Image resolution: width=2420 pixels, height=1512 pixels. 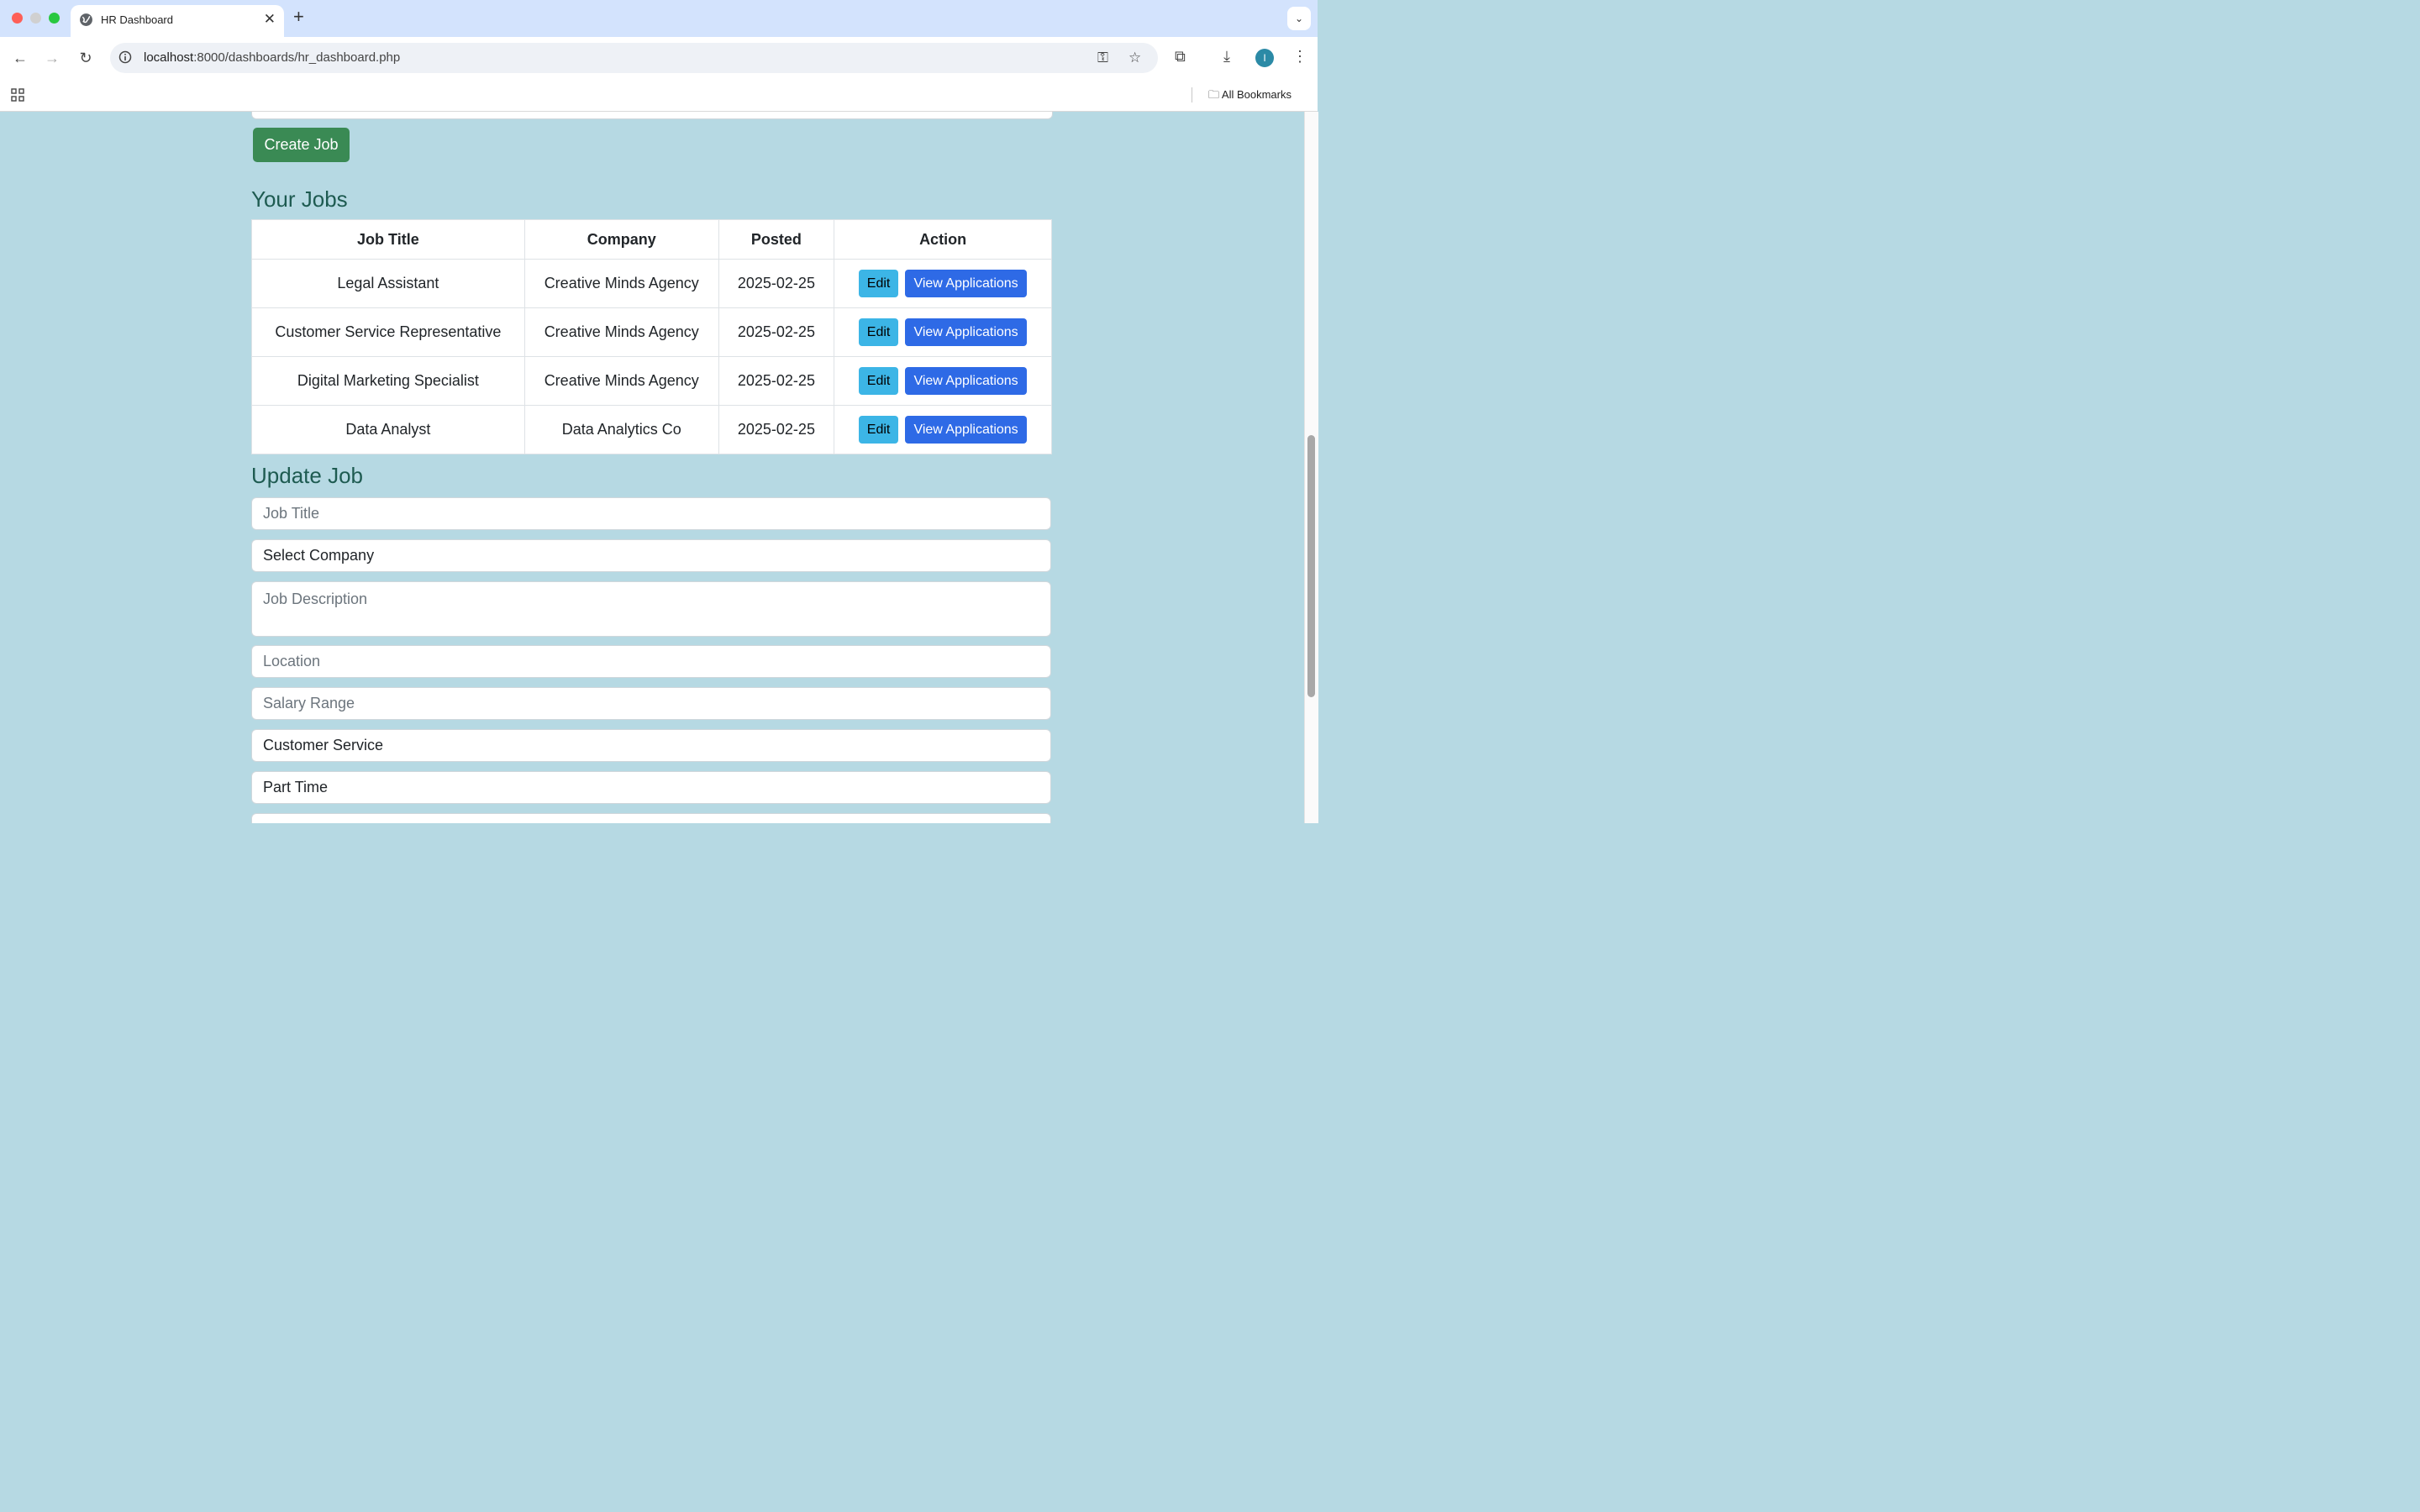 I want to click on job-title-cell: Data Analyst, so click(x=388, y=429).